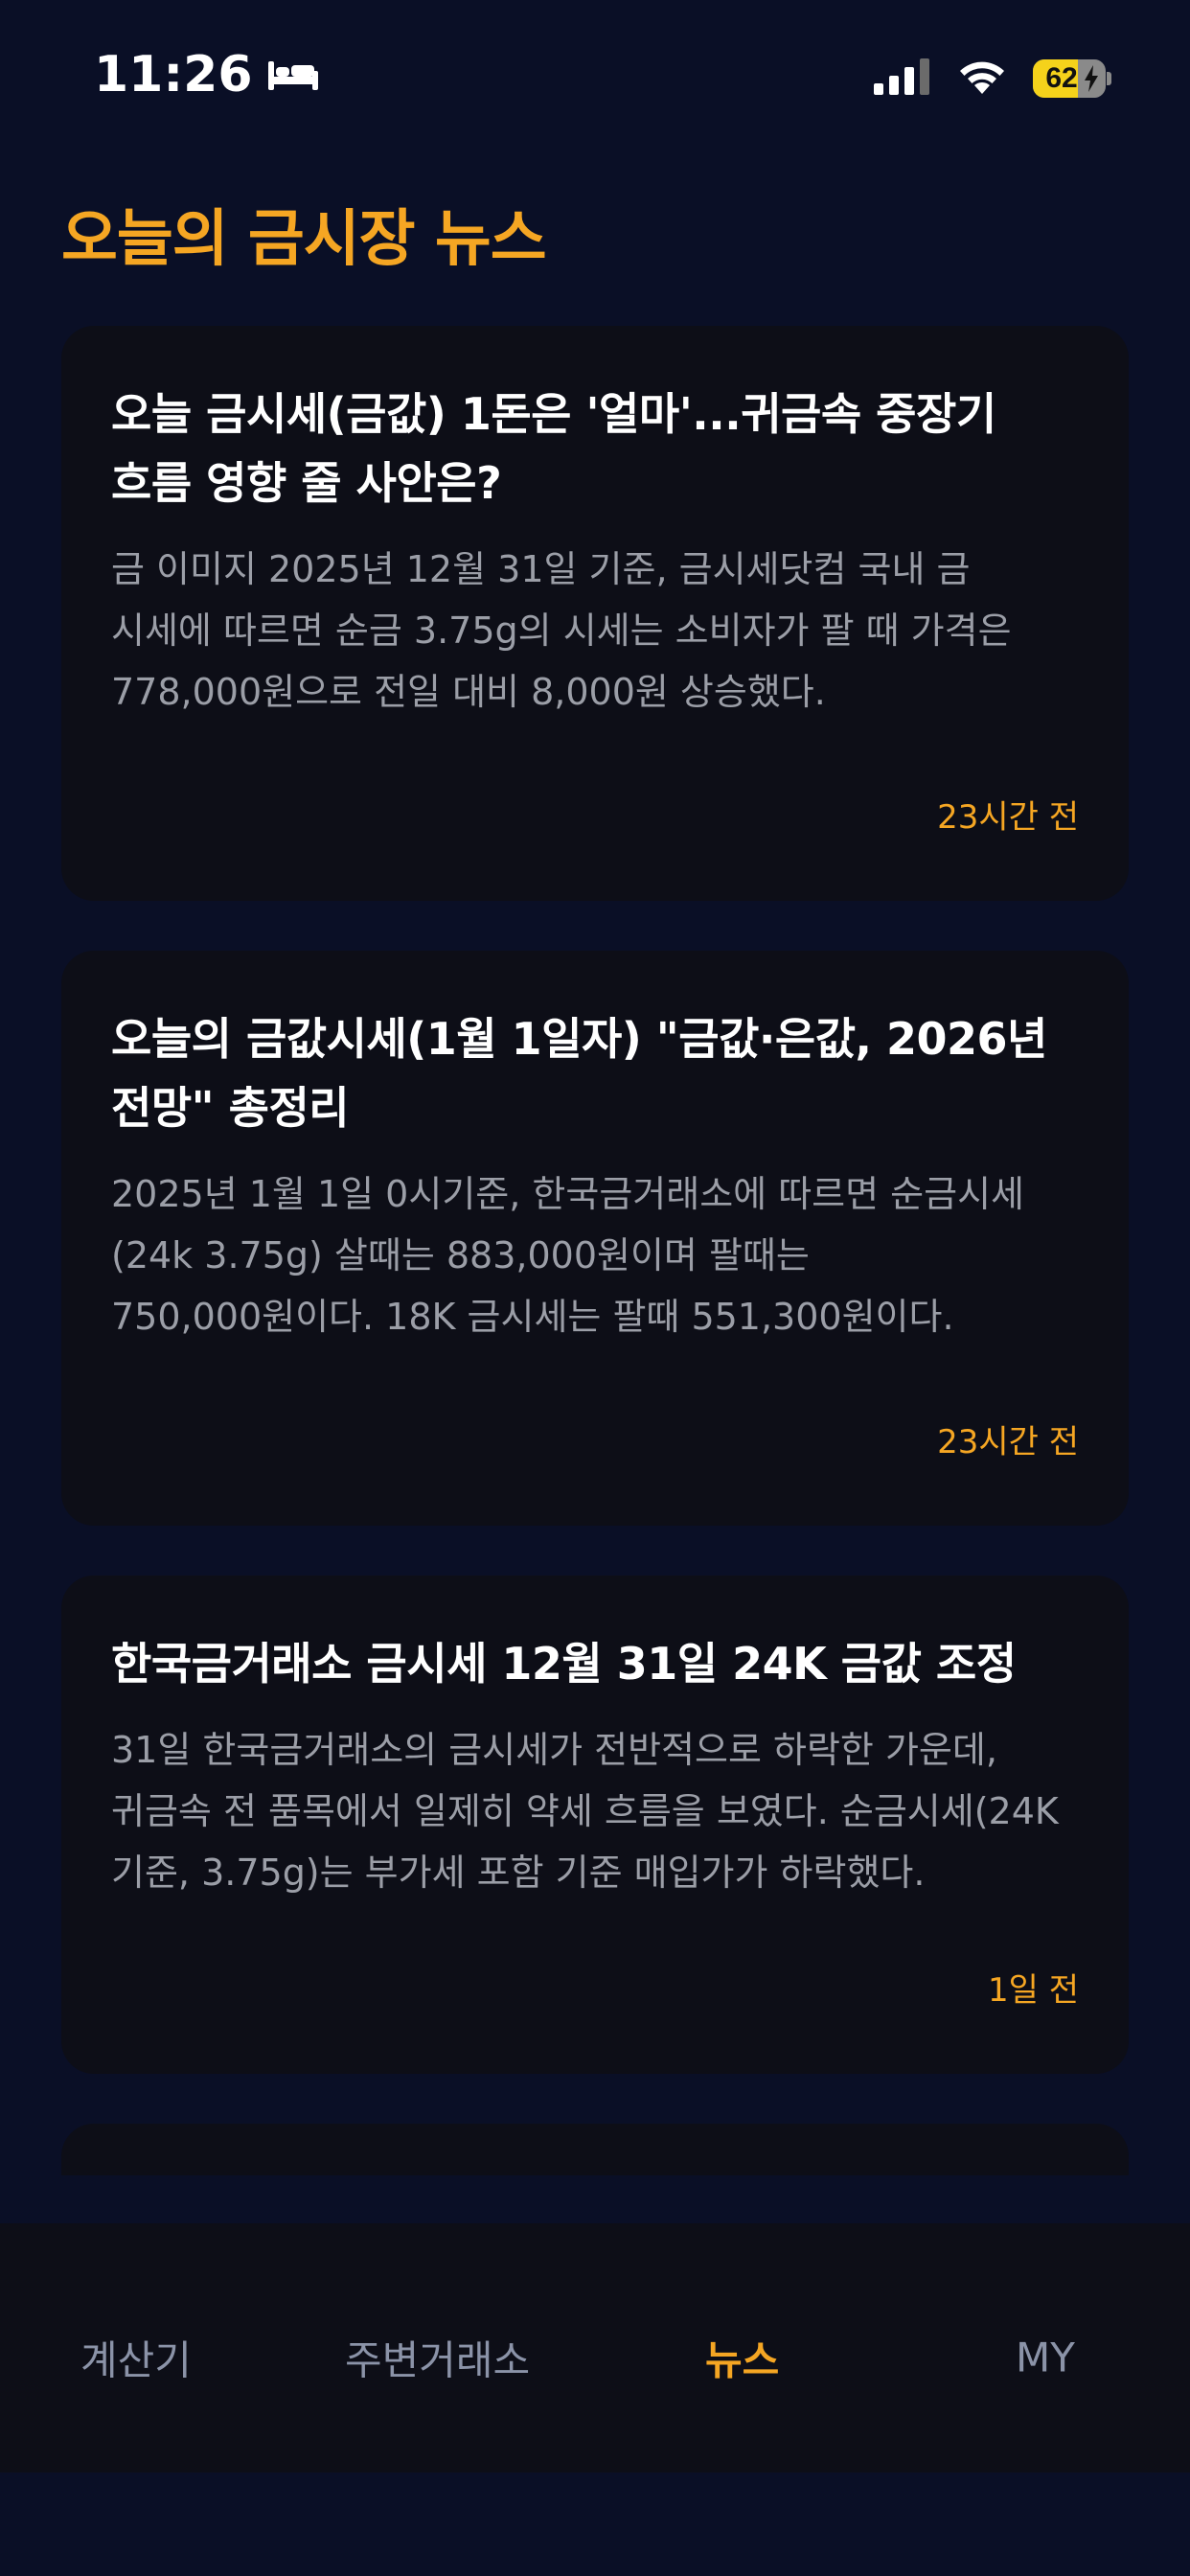 The width and height of the screenshot is (1190, 2576). I want to click on news-title: 한국금거래소 금시세 12월 31일 24K 금값 조정, so click(564, 1664).